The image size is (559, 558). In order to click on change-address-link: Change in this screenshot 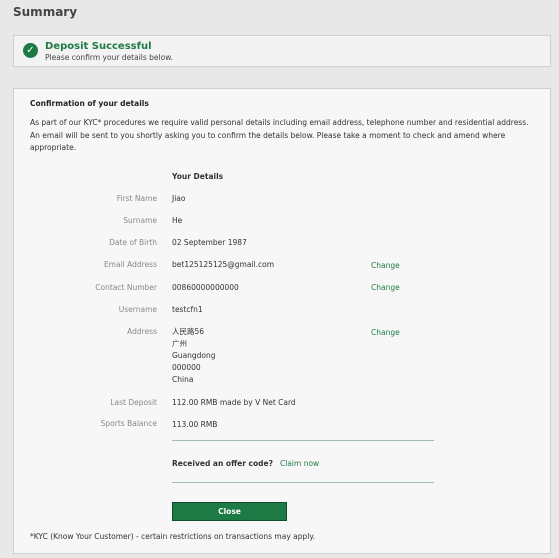, I will do `click(385, 332)`.